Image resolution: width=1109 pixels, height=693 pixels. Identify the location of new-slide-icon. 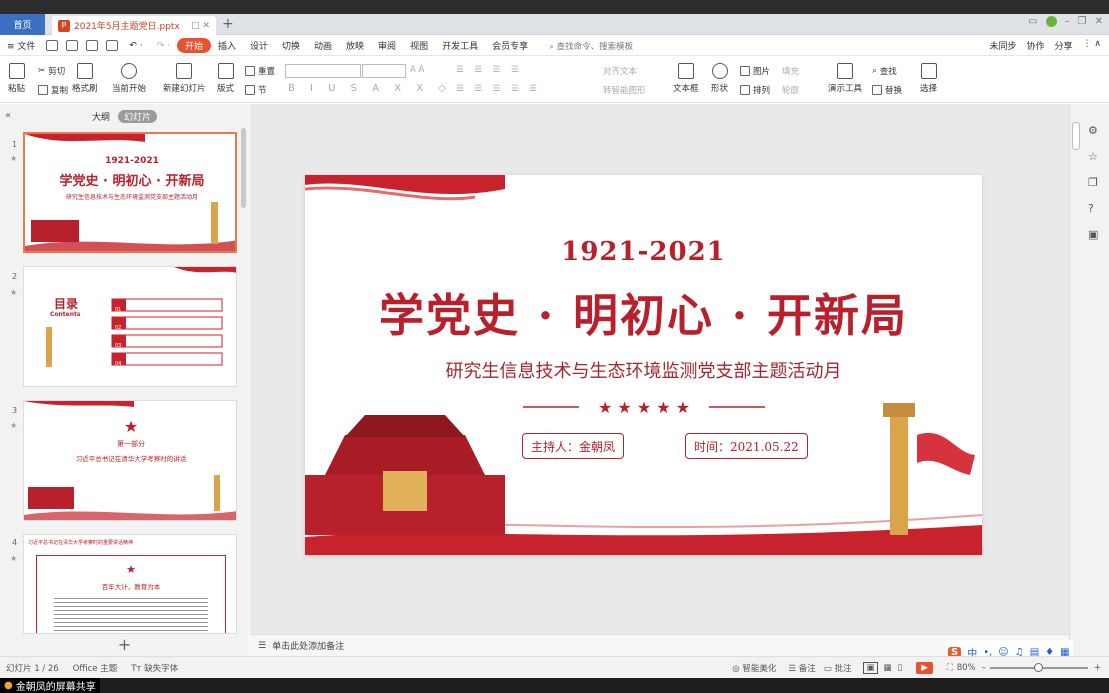
(184, 71).